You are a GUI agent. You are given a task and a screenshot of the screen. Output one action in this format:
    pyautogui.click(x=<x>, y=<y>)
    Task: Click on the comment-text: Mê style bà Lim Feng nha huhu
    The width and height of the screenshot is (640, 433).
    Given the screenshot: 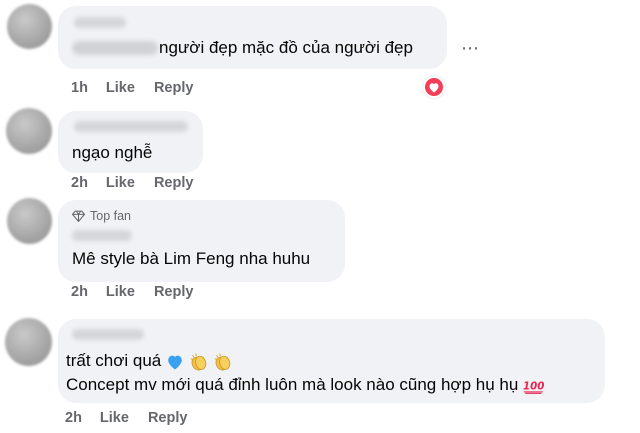 What is the action you would take?
    pyautogui.click(x=191, y=258)
    